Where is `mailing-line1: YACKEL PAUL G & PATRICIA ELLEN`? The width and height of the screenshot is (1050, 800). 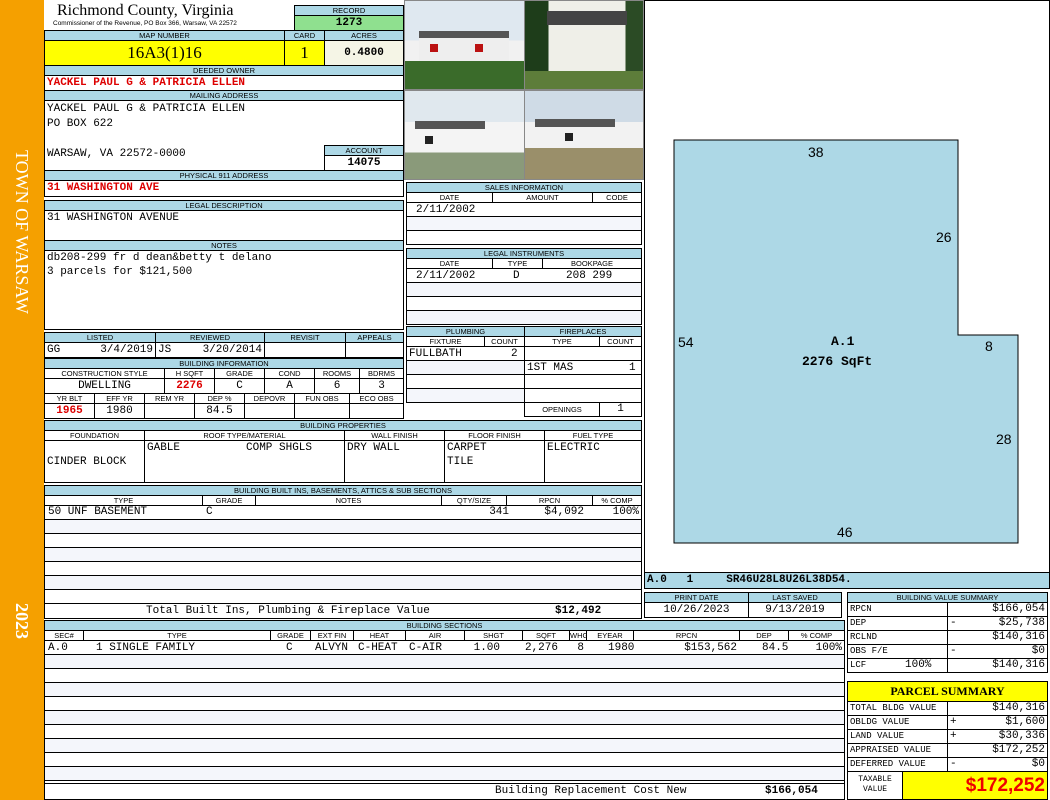
mailing-line1: YACKEL PAUL G & PATRICIA ELLEN is located at coordinates (146, 109).